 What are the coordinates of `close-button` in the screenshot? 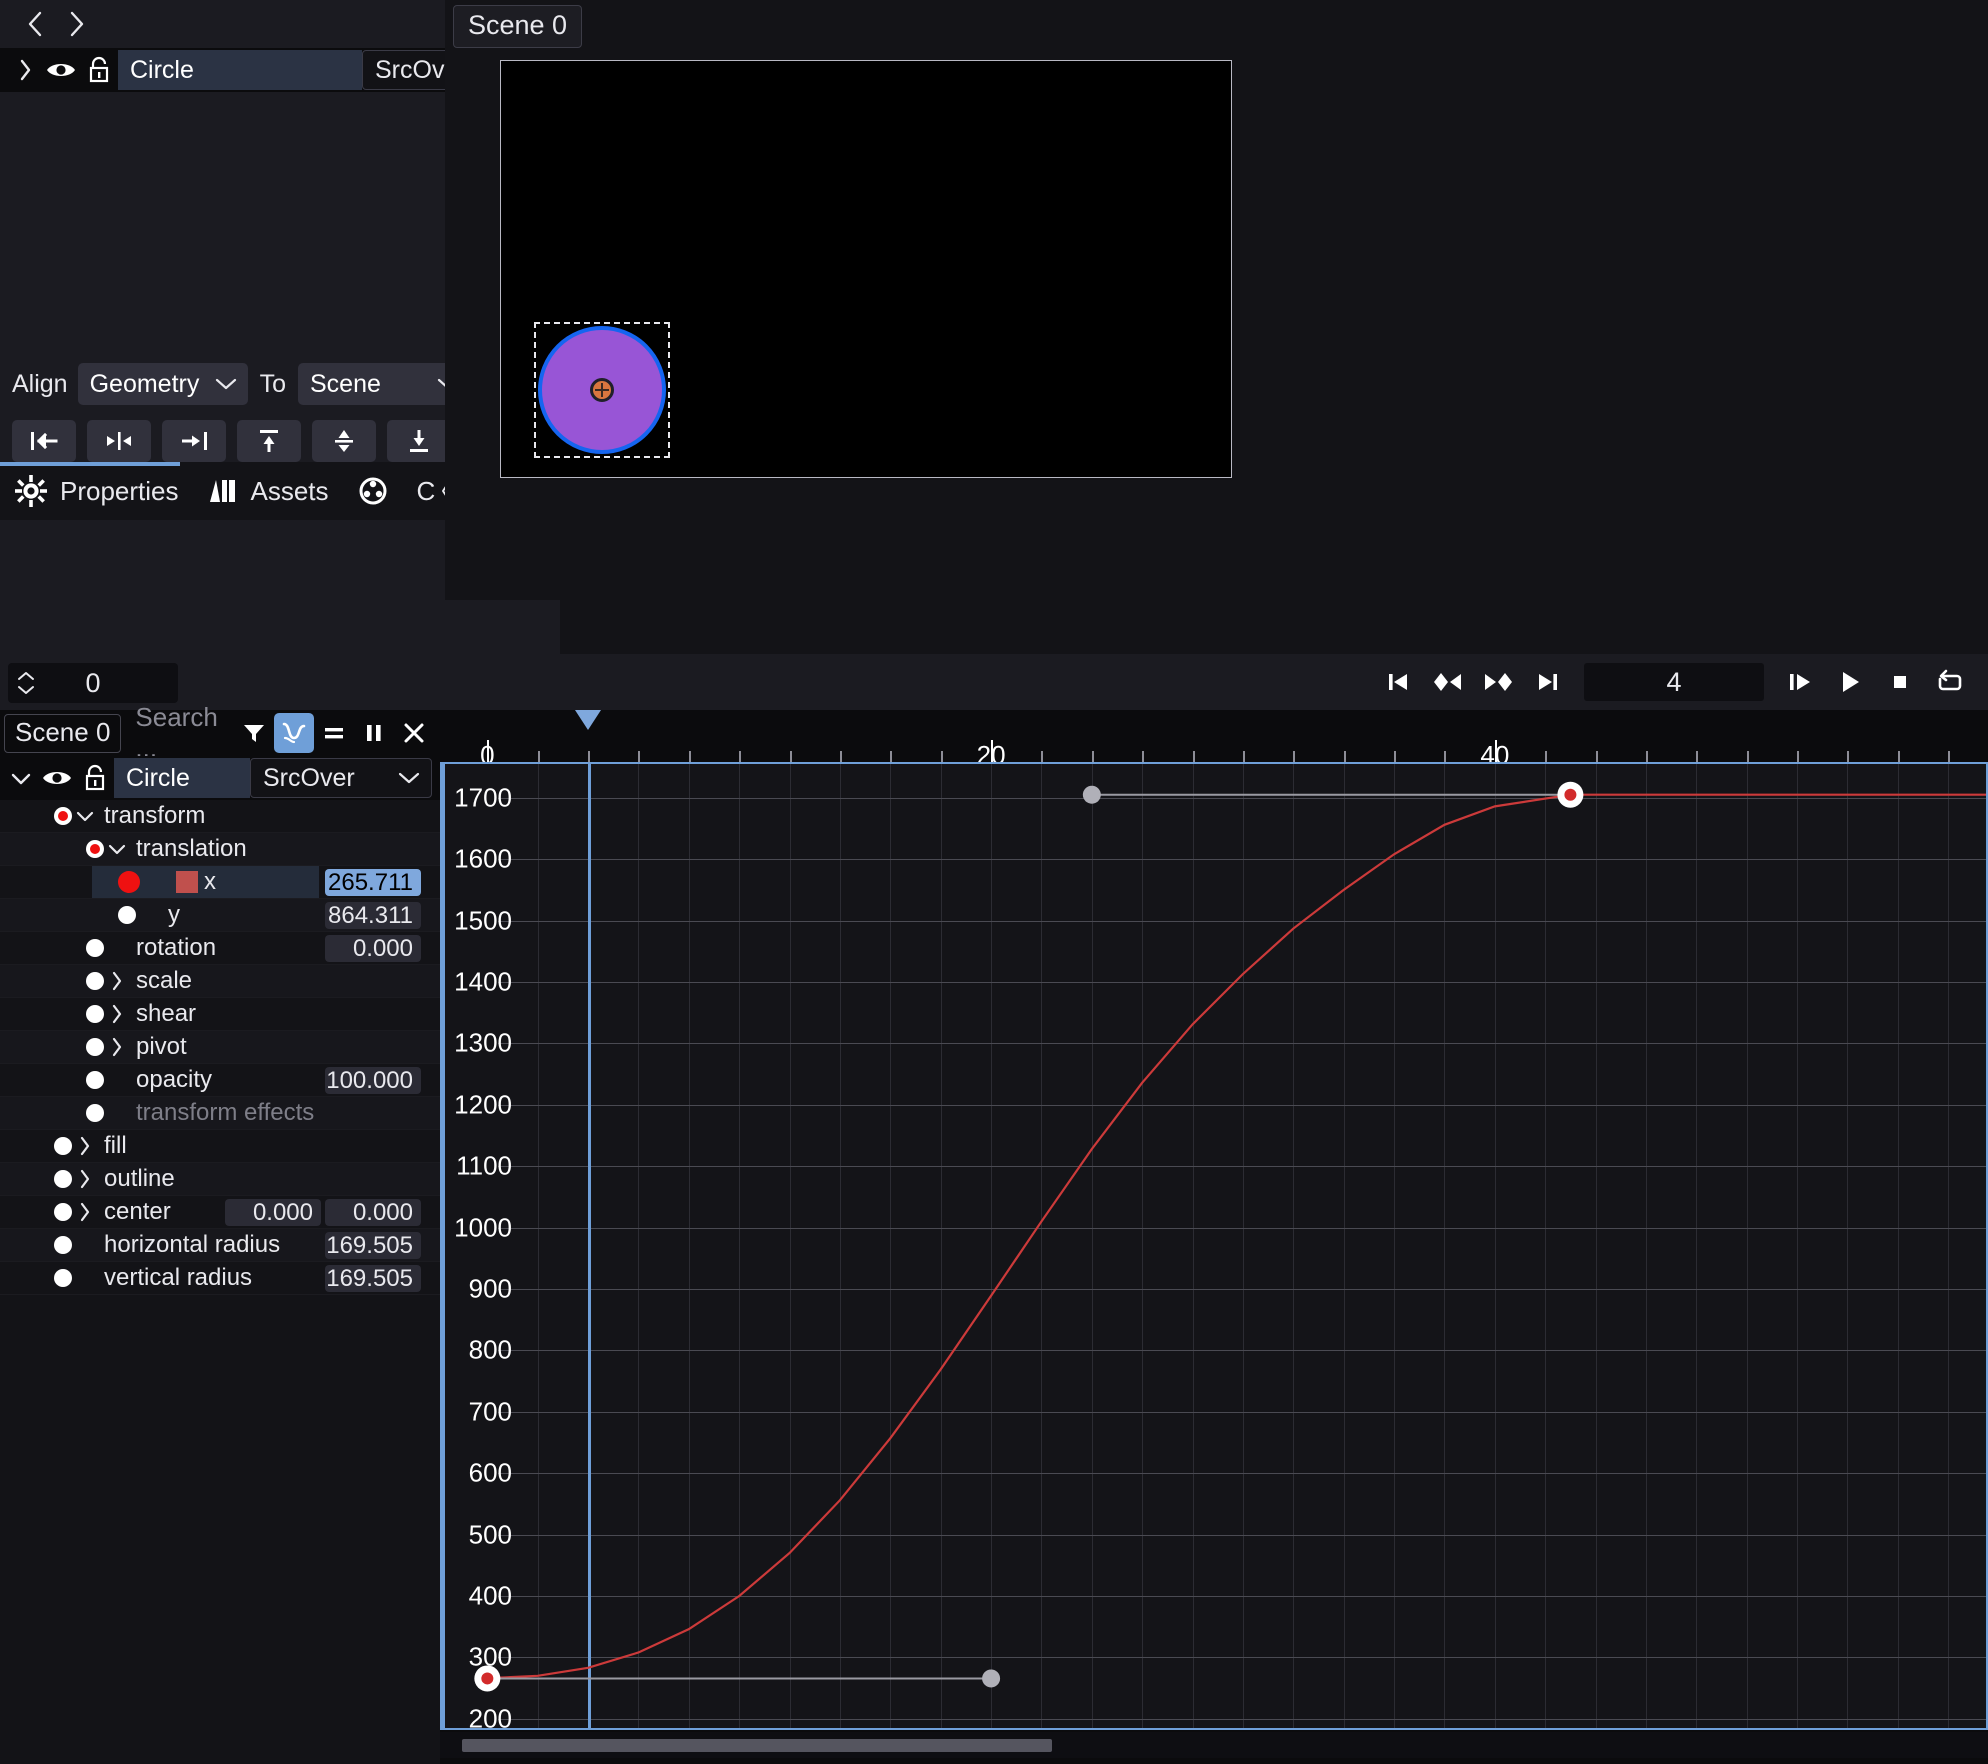 It's located at (414, 733).